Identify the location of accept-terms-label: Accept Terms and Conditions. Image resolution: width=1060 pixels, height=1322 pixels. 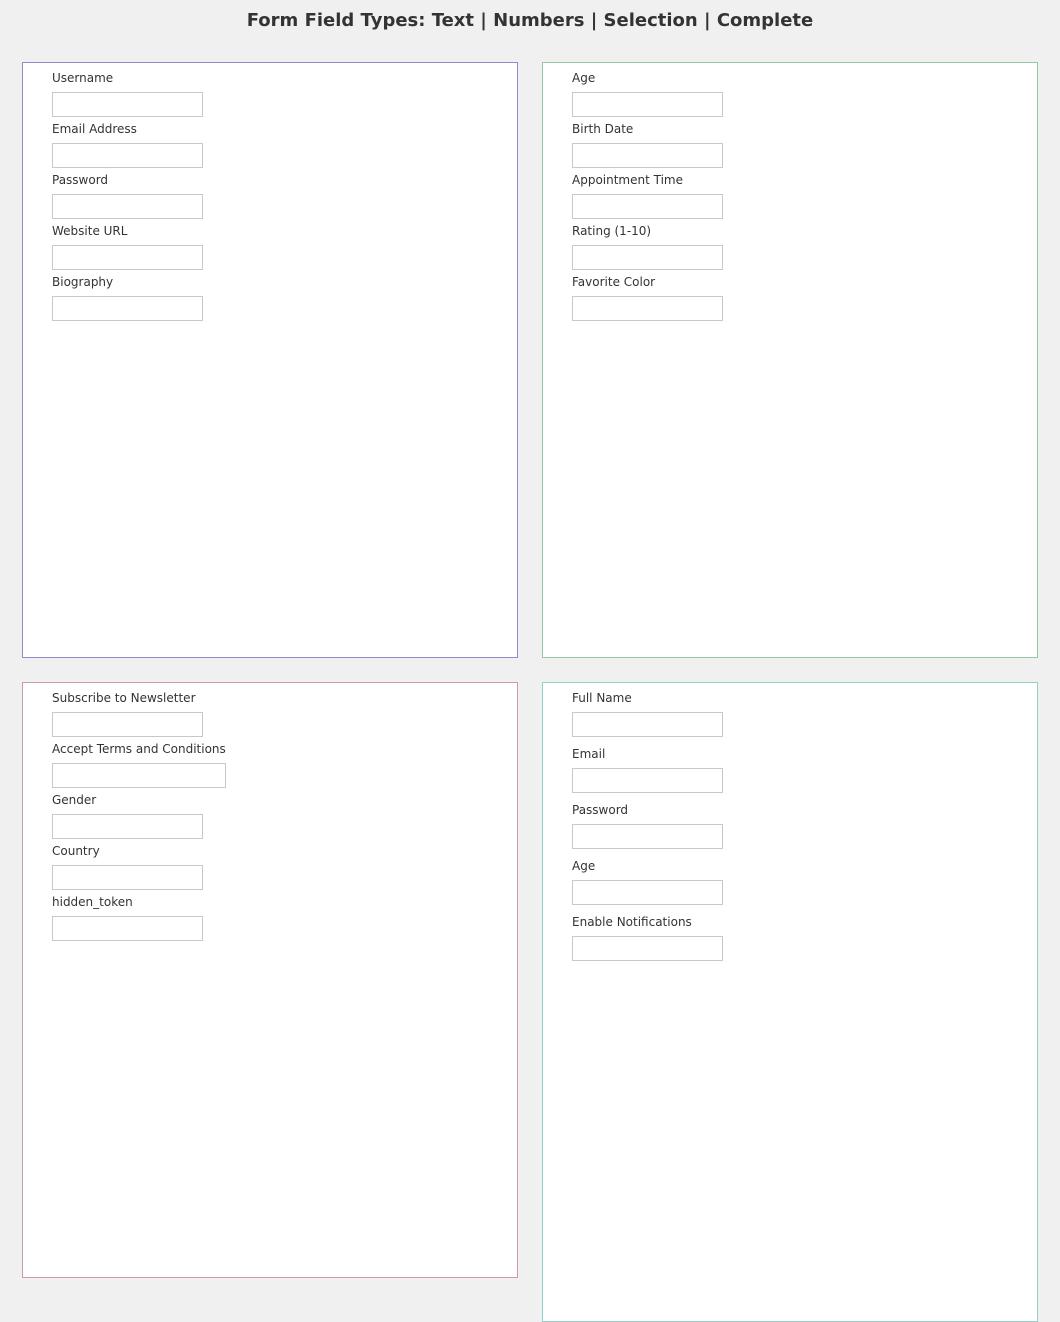
(139, 749).